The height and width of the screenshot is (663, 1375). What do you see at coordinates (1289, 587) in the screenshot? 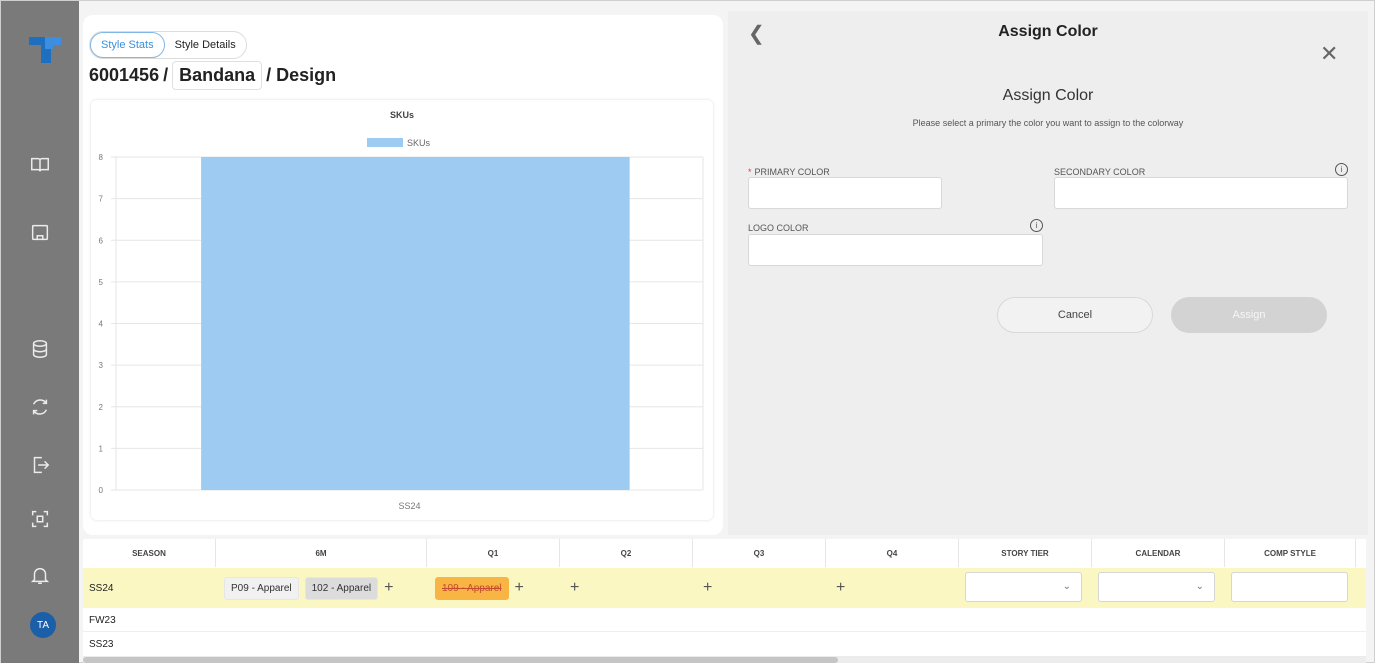
I see `comp-style-input` at bounding box center [1289, 587].